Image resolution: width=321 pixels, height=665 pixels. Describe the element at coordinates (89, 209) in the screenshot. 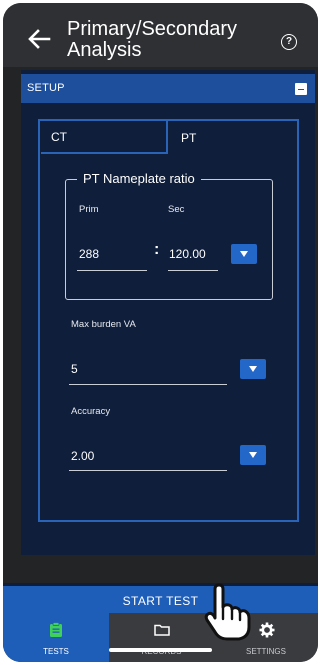

I see `prim-label: Prim` at that location.